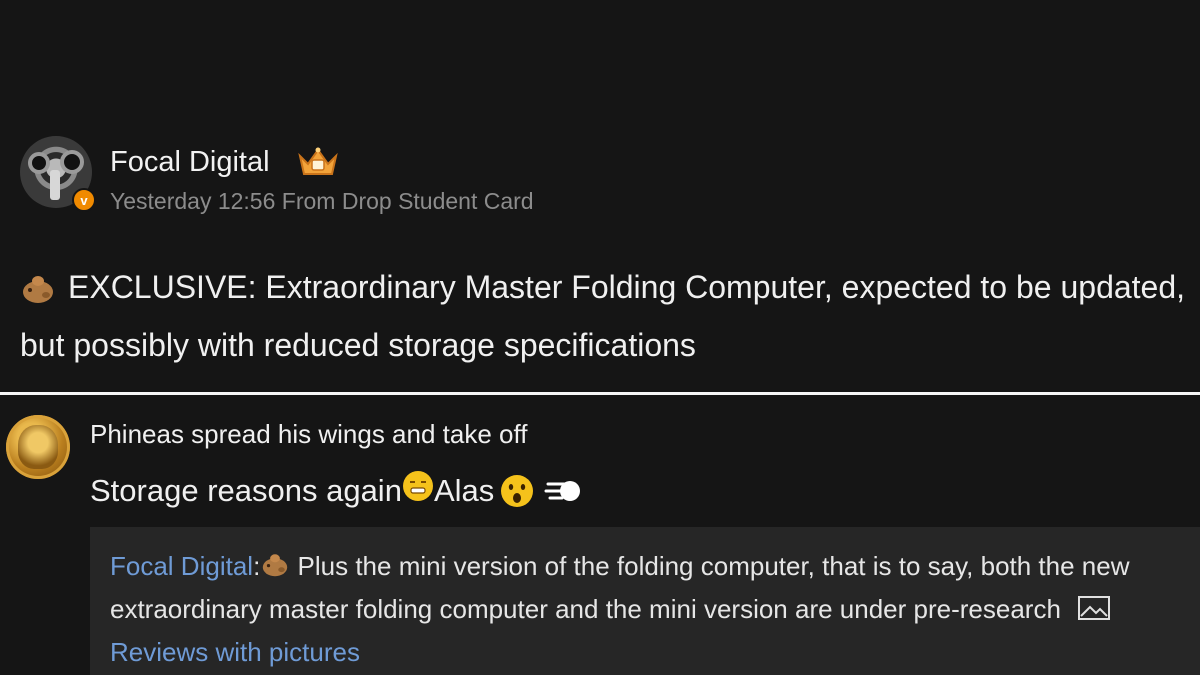 This screenshot has width=1200, height=675. What do you see at coordinates (517, 491) in the screenshot?
I see `surprised-emoji-icon` at bounding box center [517, 491].